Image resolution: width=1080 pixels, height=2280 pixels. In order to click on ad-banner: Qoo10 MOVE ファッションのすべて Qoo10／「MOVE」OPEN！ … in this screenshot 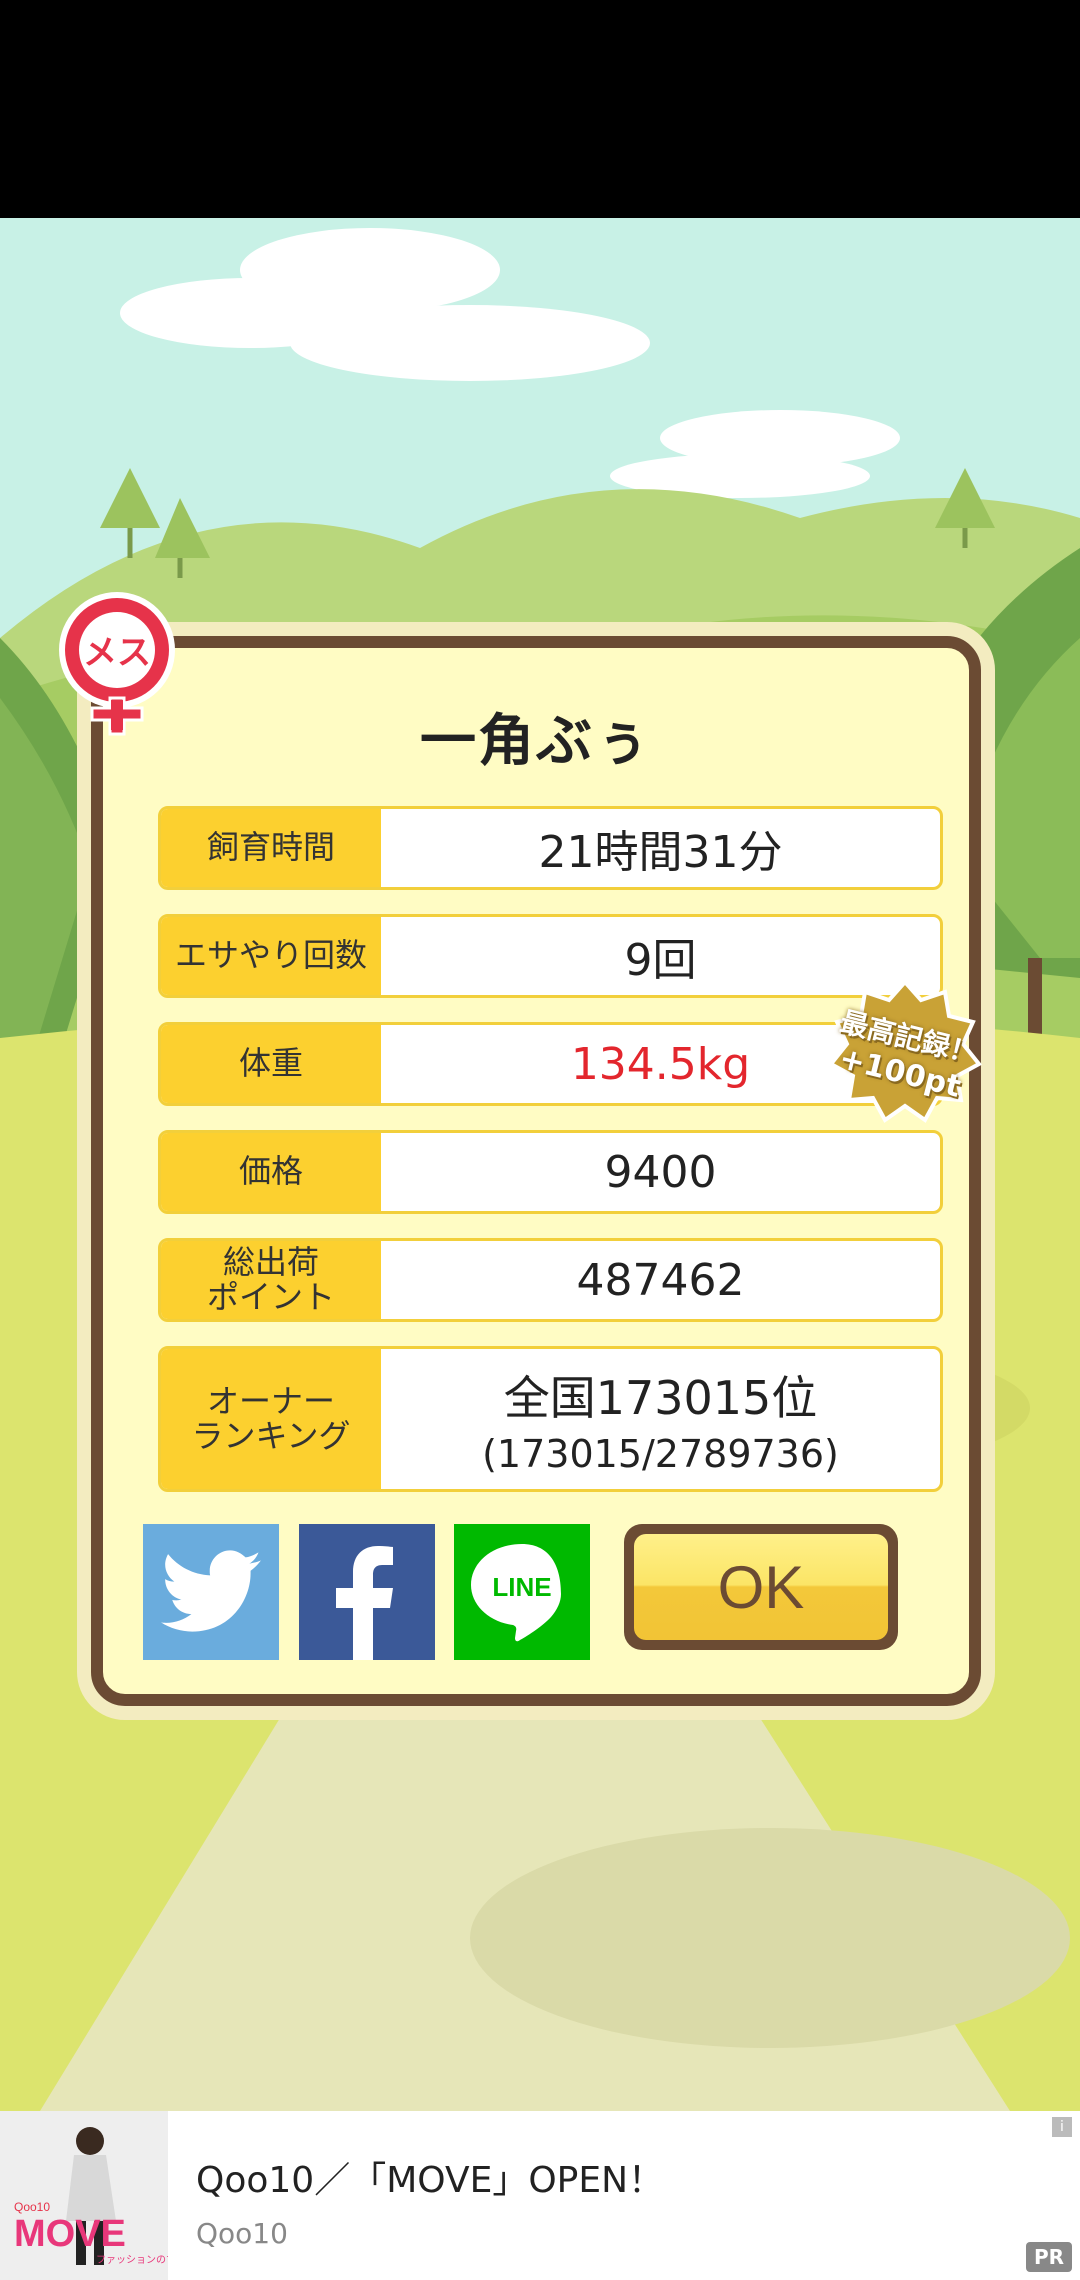, I will do `click(540, 2195)`.